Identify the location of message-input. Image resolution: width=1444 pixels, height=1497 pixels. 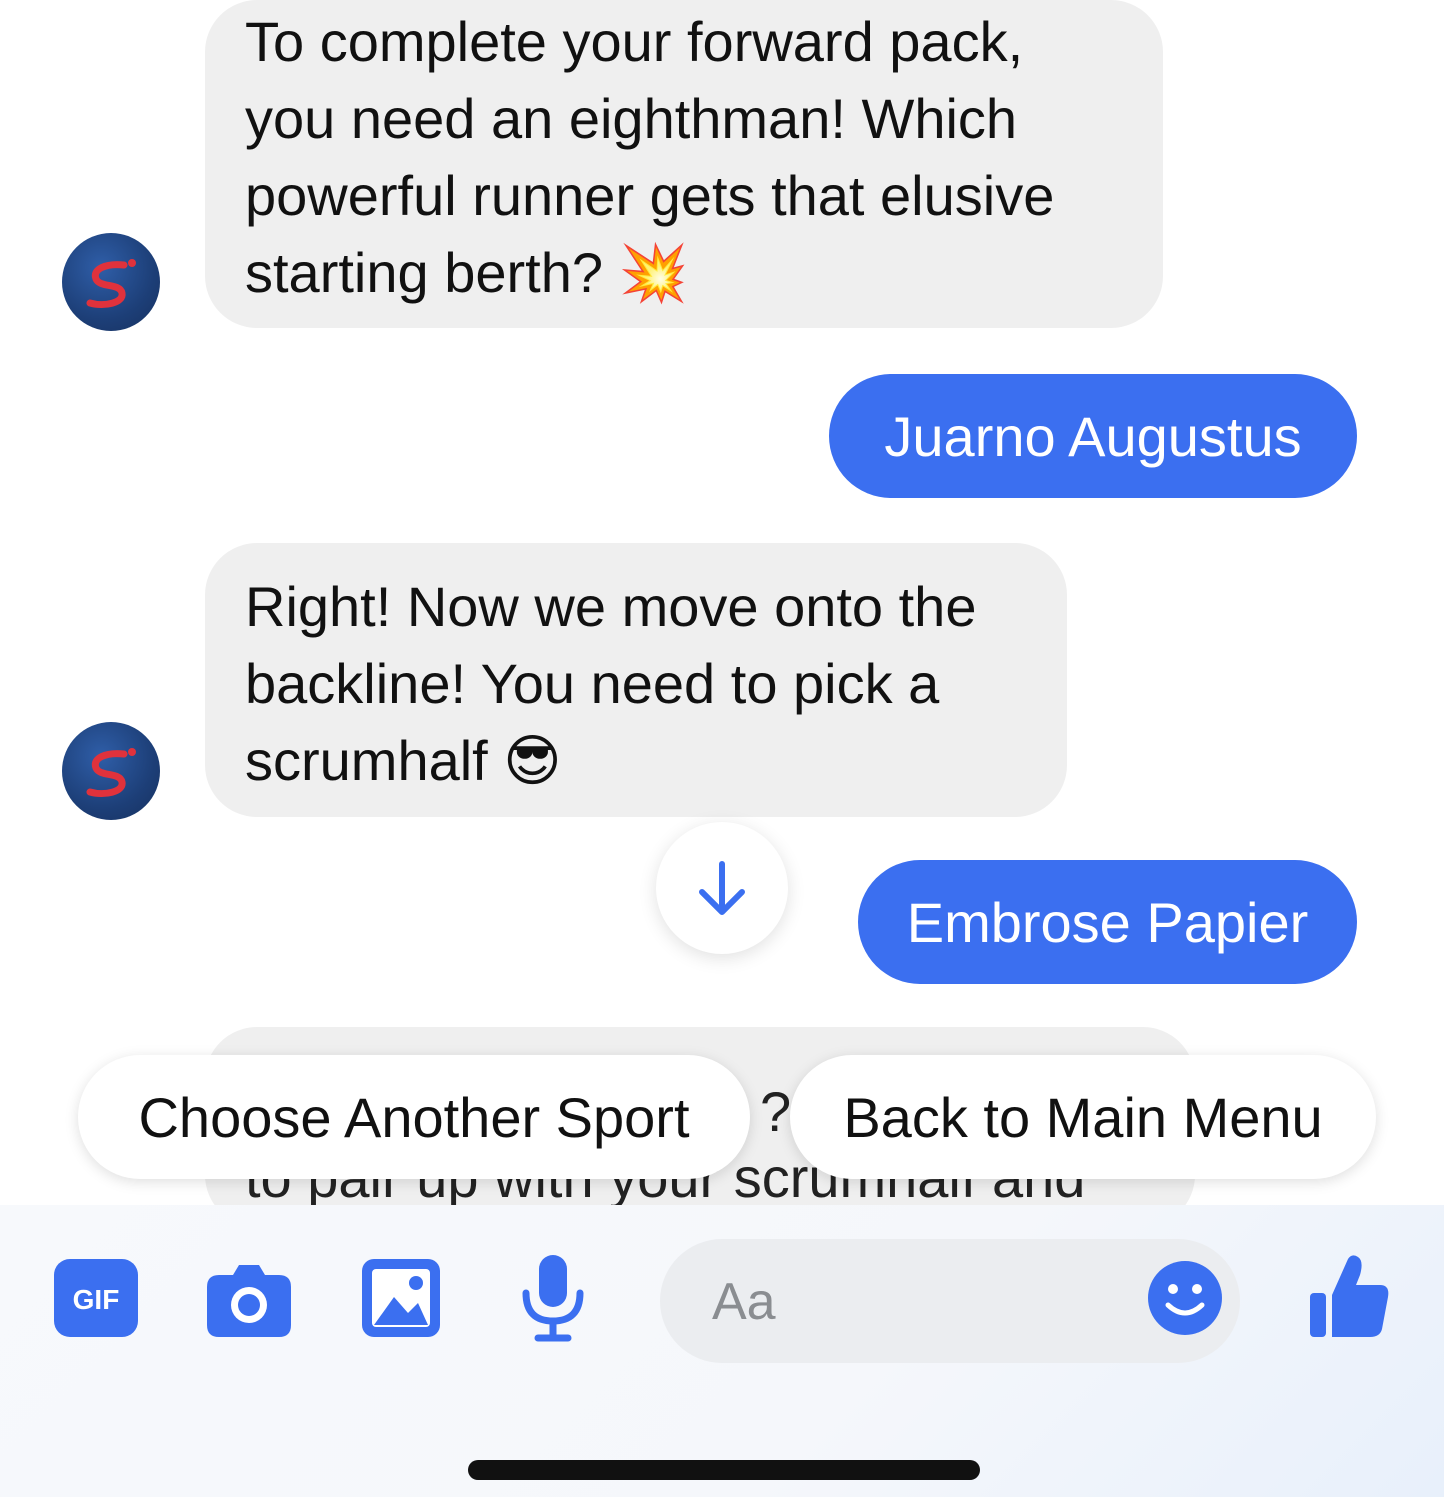
(922, 1302).